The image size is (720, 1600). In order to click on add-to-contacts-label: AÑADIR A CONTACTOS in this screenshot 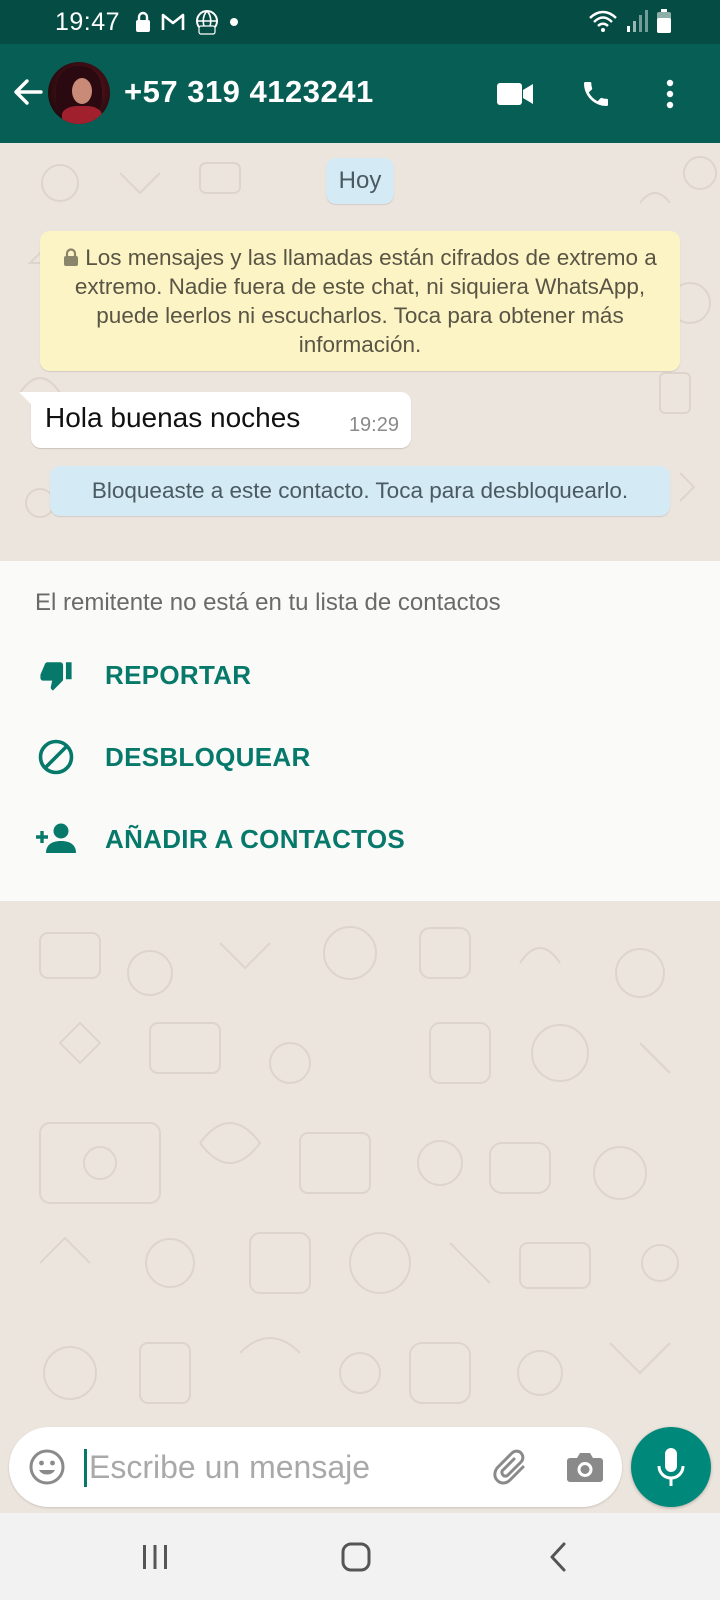, I will do `click(255, 838)`.